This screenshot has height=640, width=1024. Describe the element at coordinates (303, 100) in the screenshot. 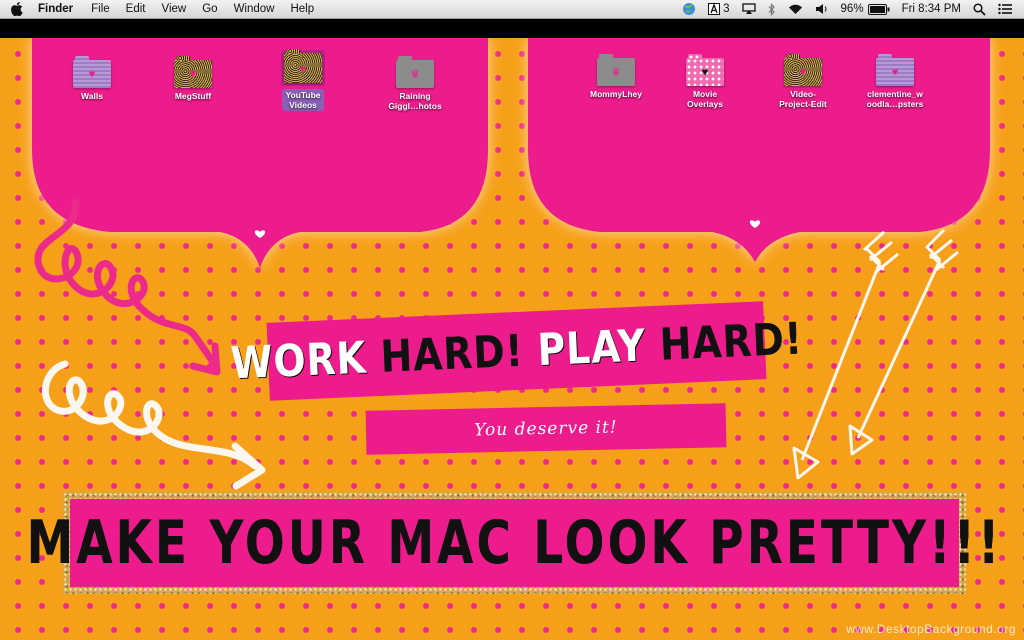

I see `desktop-icon-label: YouTube Videos` at that location.